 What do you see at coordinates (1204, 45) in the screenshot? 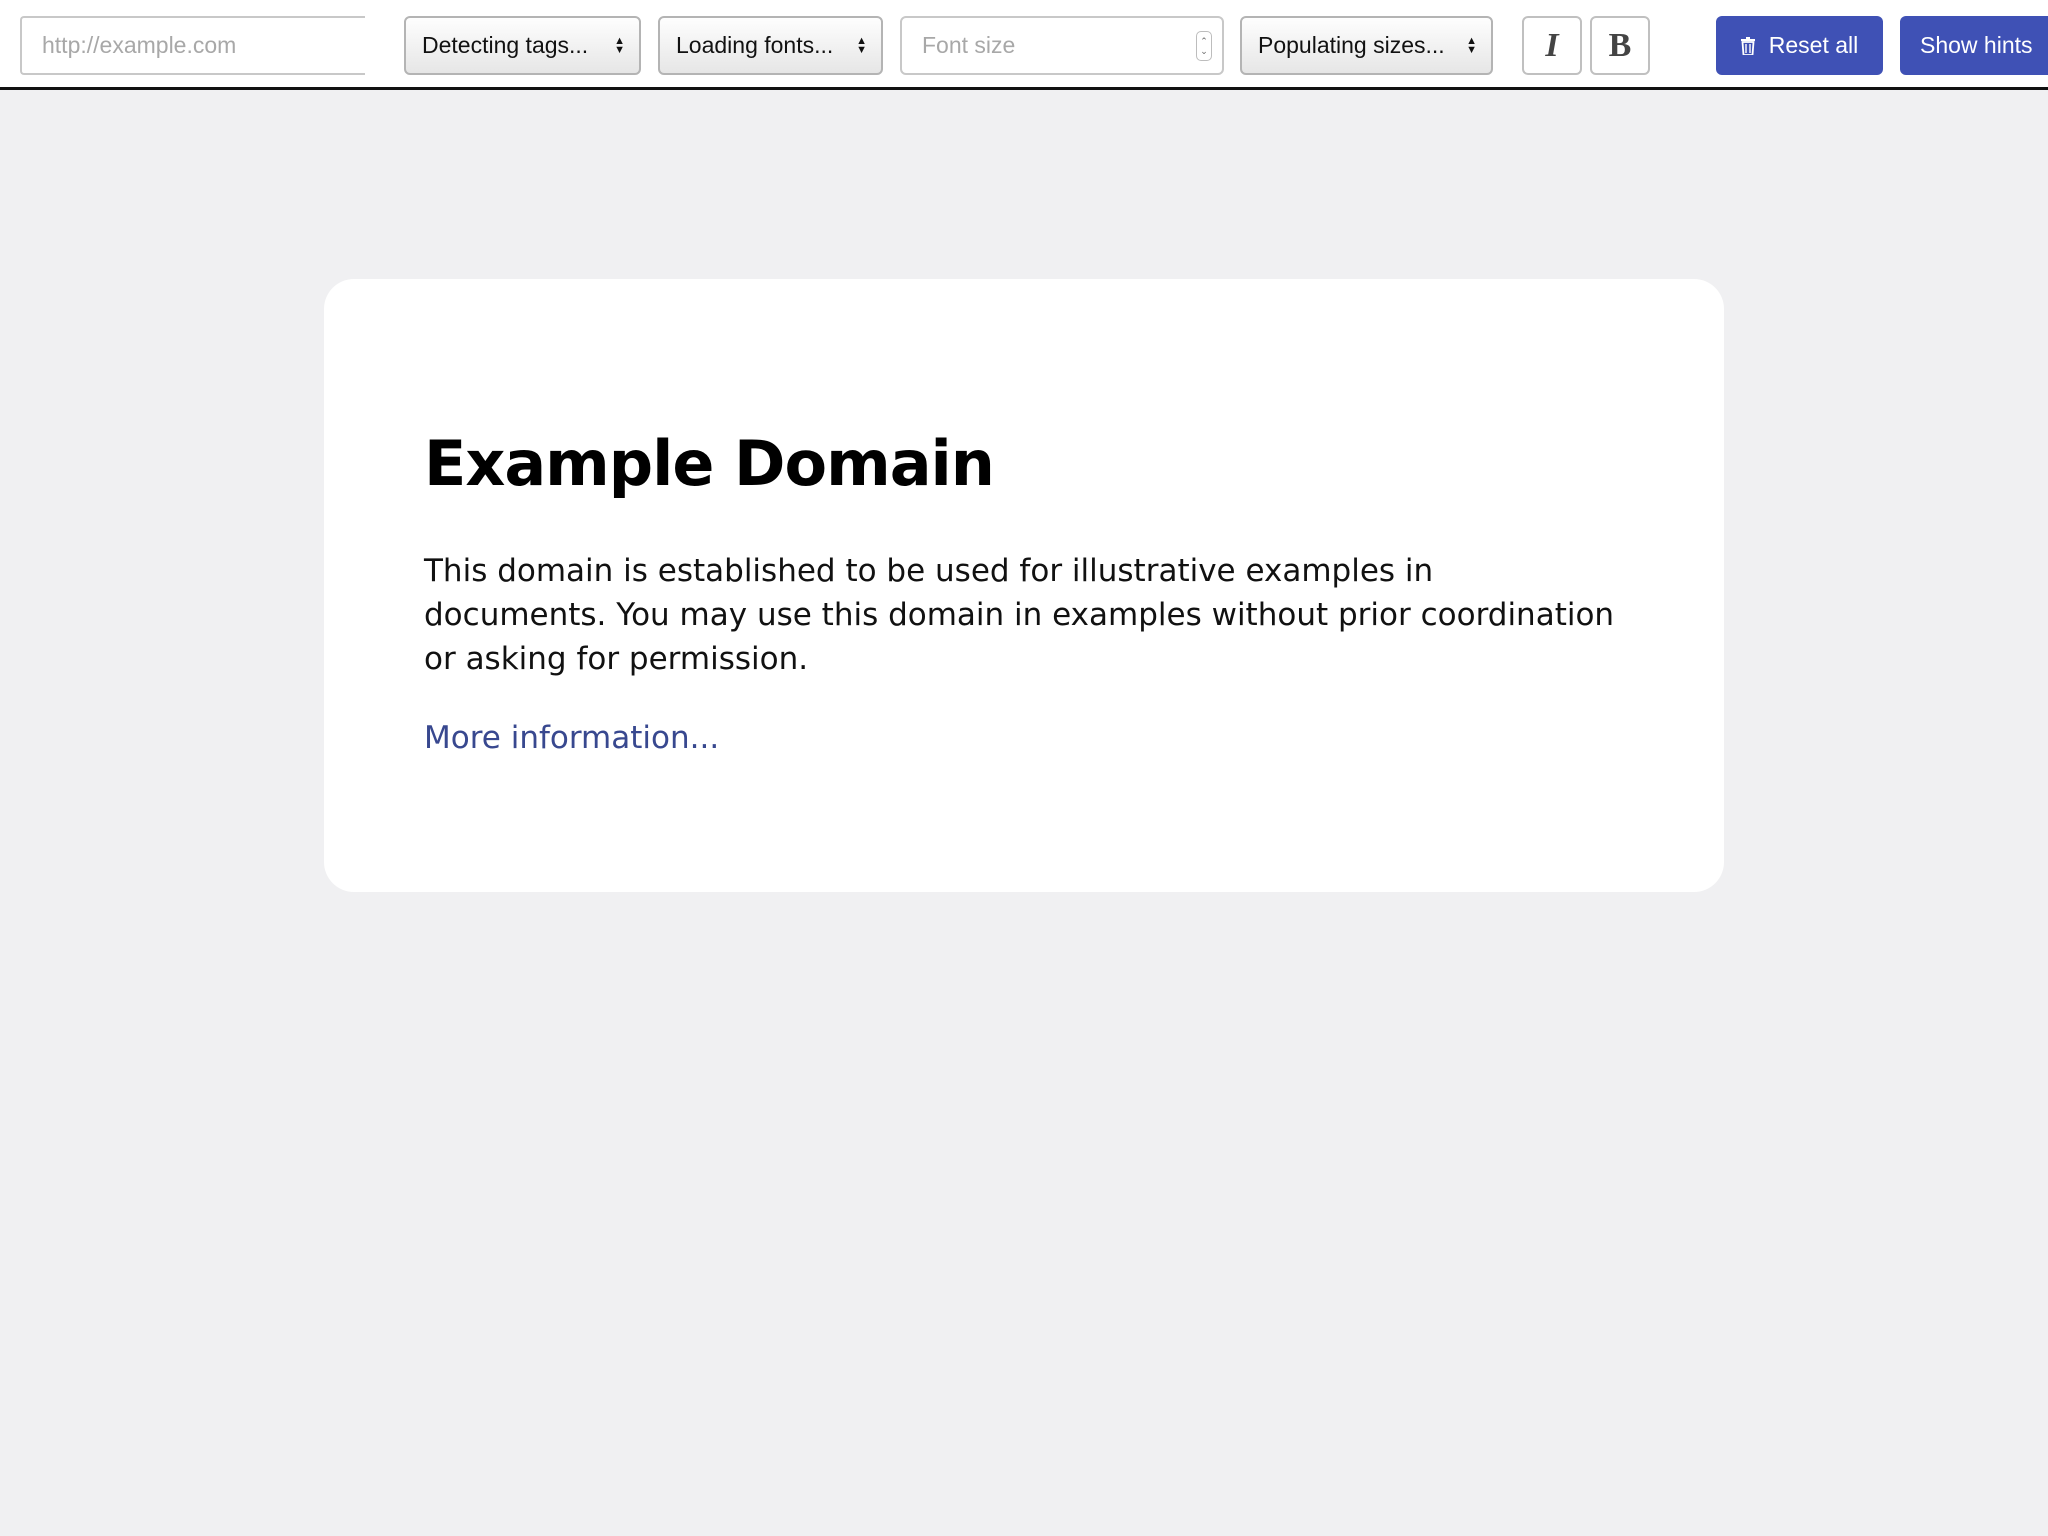
I see `stepper-icon: ⌃ ⌄` at bounding box center [1204, 45].